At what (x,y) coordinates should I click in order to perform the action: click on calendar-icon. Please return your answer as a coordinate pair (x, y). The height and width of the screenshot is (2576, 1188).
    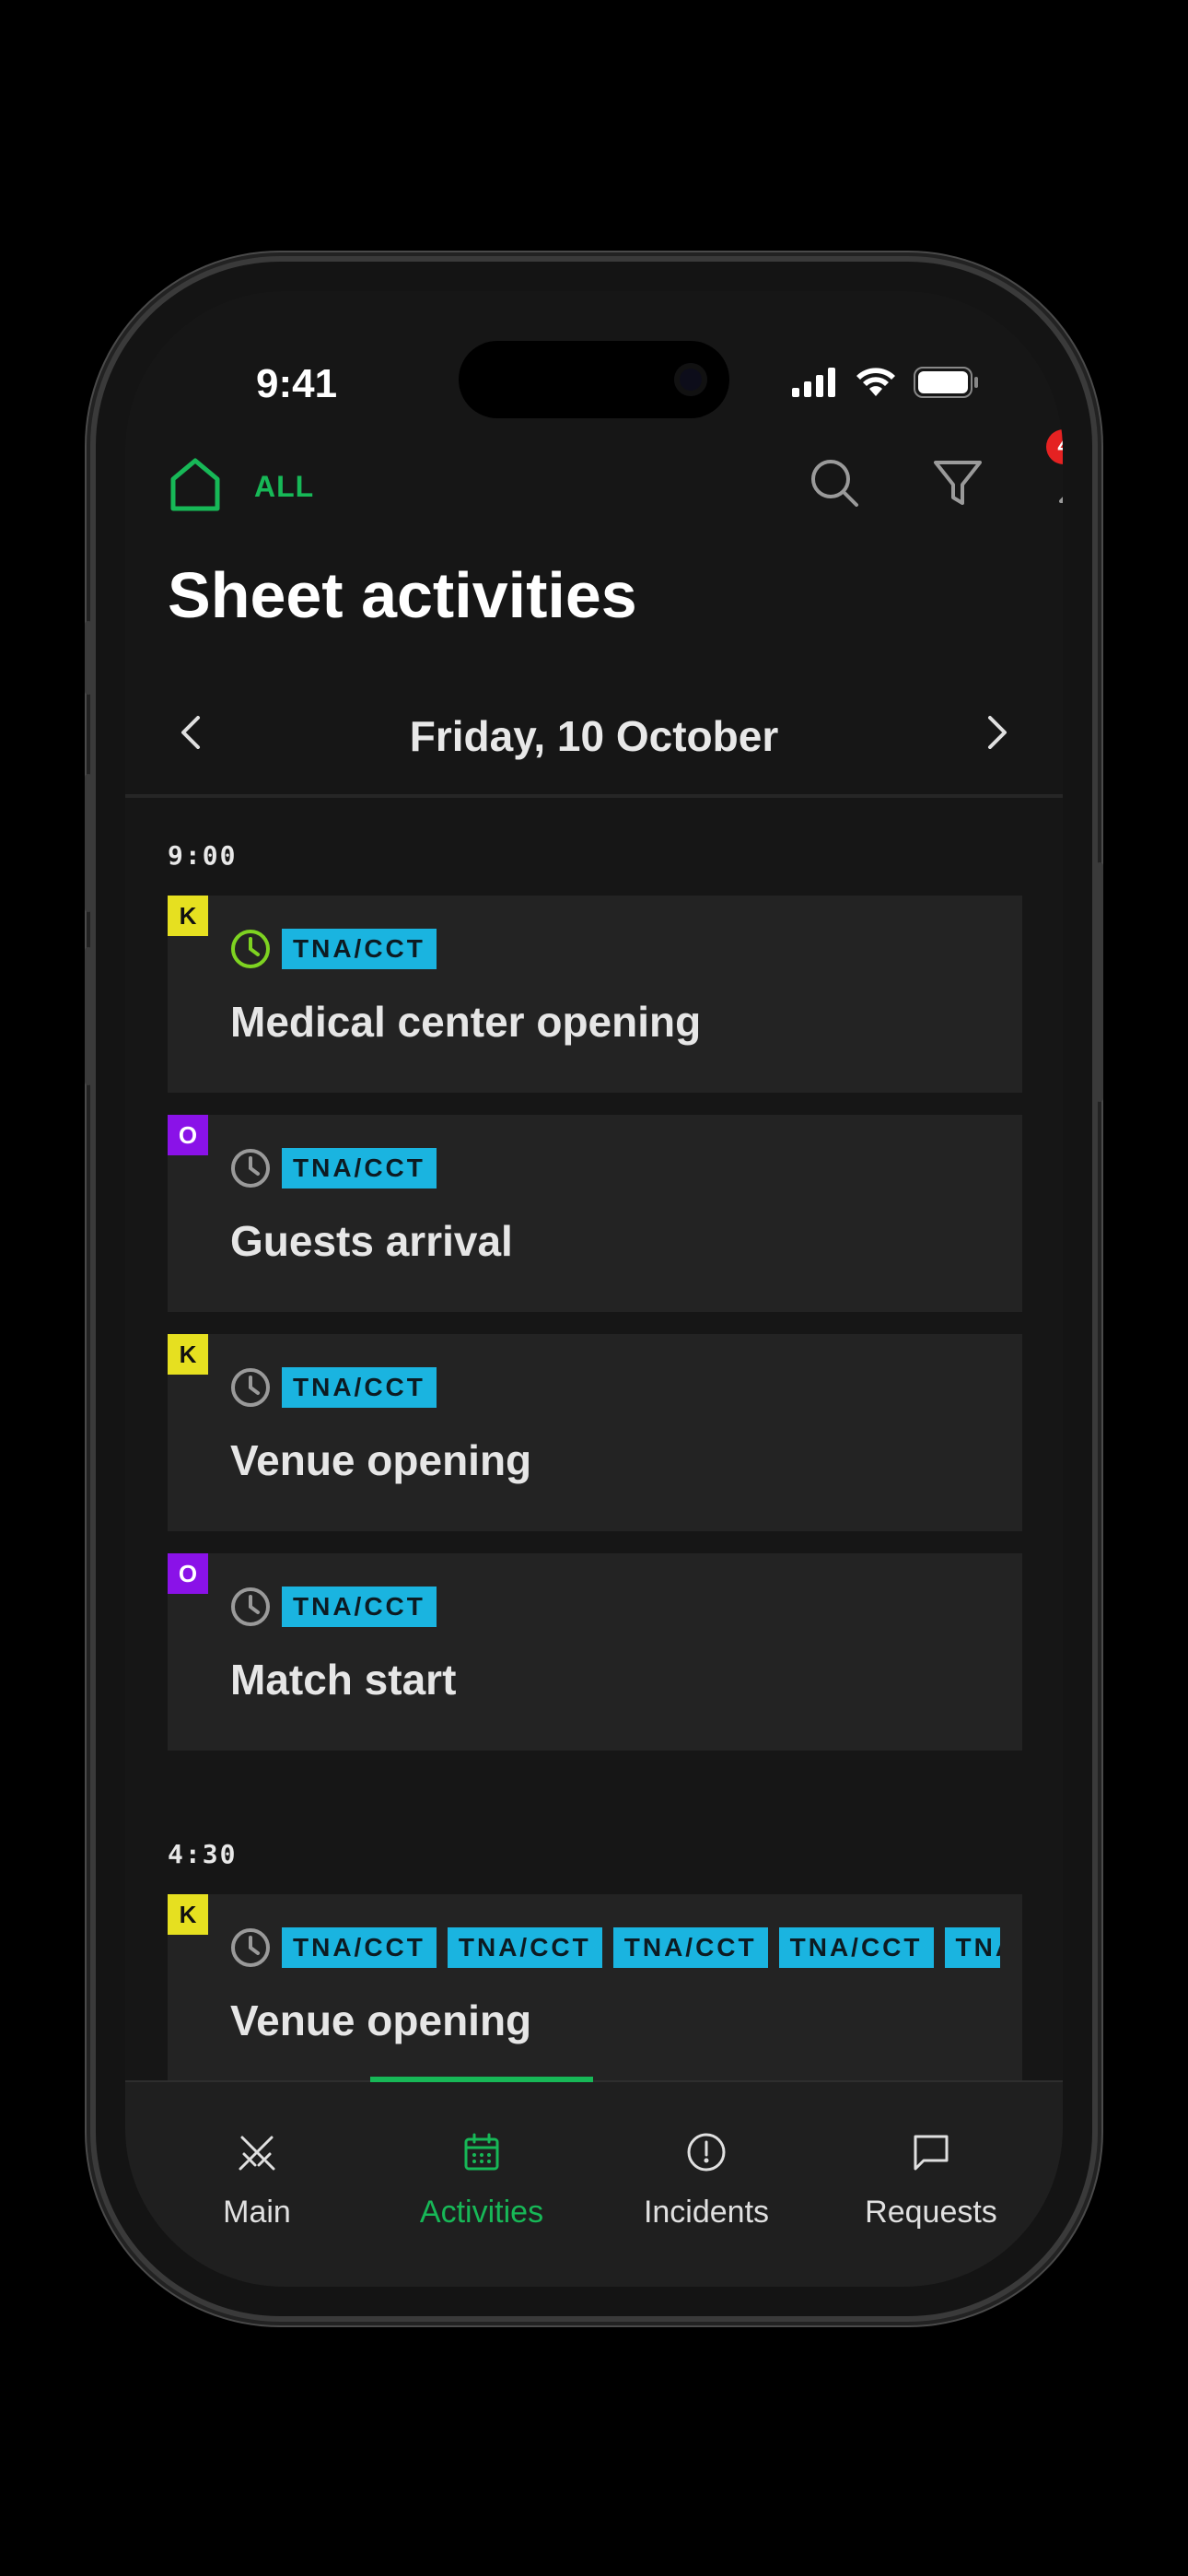
    Looking at the image, I should click on (482, 2152).